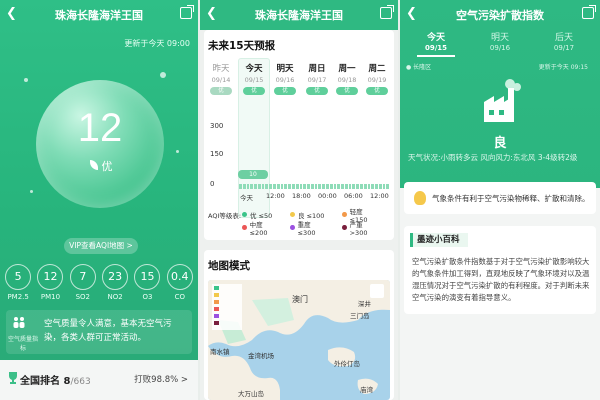 Image resolution: width=600 pixels, height=400 pixels. Describe the element at coordinates (253, 174) in the screenshot. I see `today-aqi-label: 10` at that location.